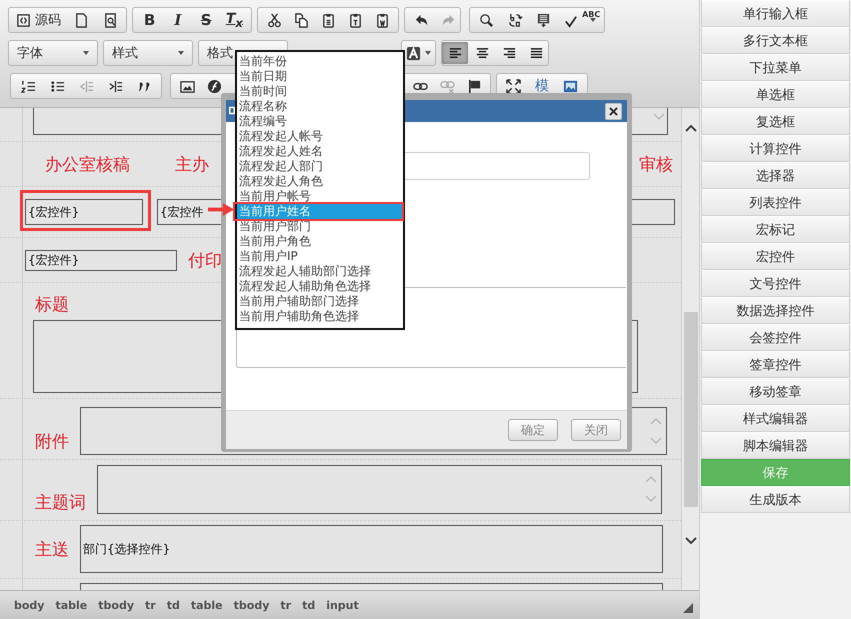  What do you see at coordinates (214, 86) in the screenshot?
I see `disc-icon` at bounding box center [214, 86].